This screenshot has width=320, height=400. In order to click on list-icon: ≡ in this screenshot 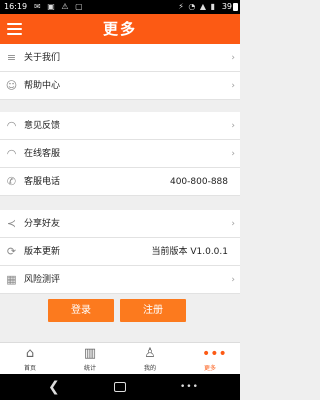, I will do `click(11, 57)`.